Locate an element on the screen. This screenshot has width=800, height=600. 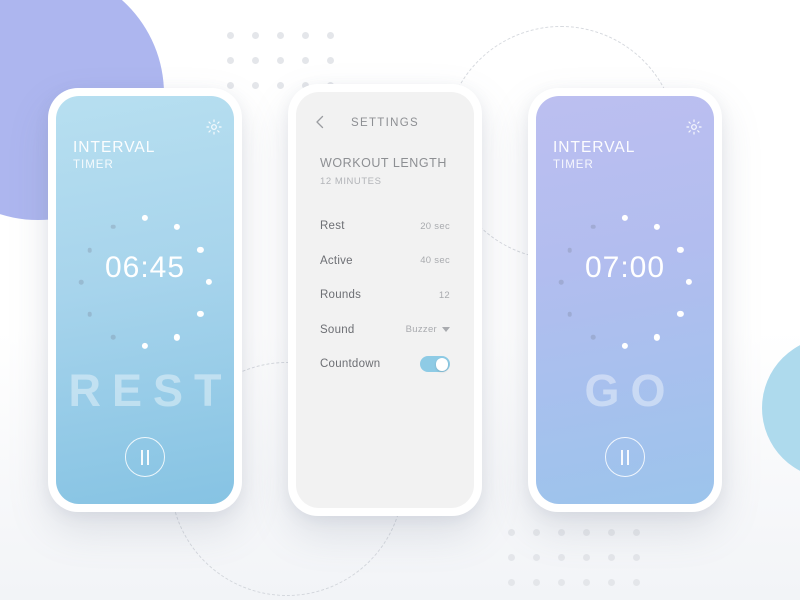
settings-row-value: 40 sec is located at coordinates (435, 260).